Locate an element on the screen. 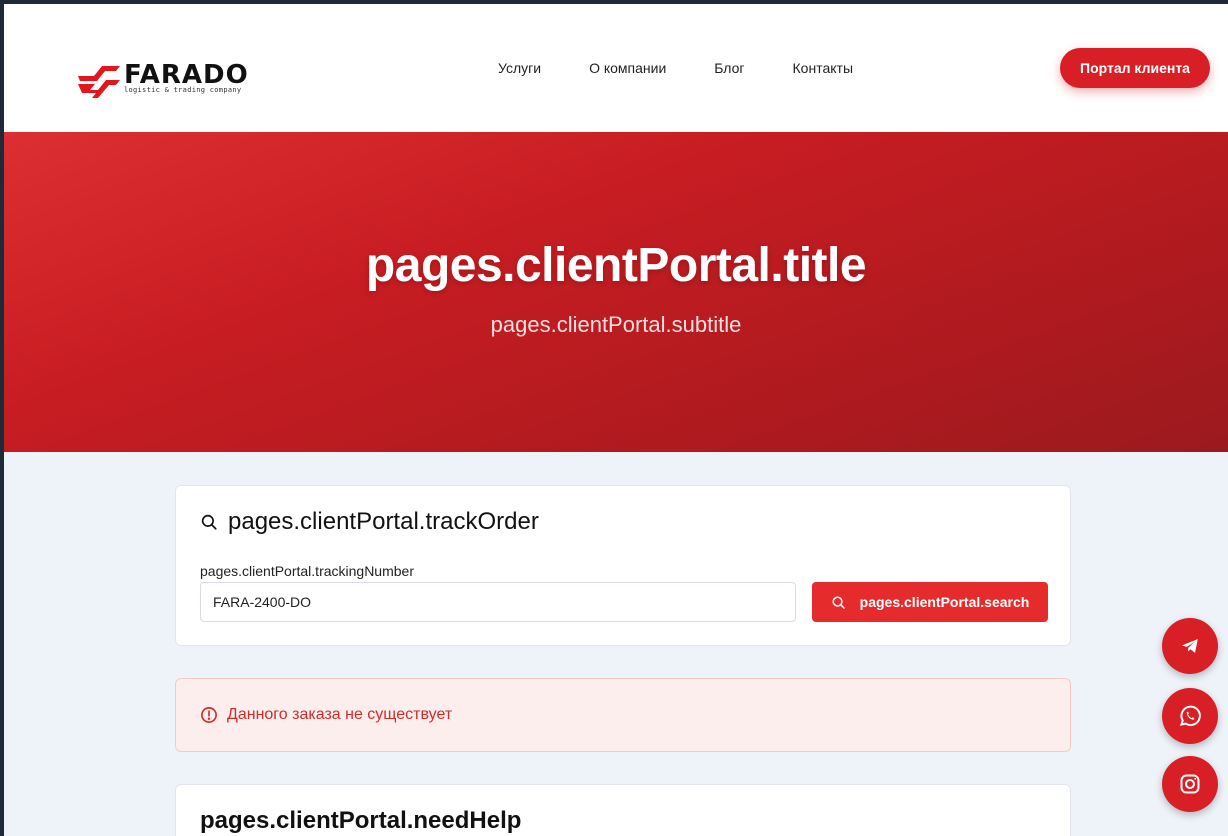 This screenshot has height=836, width=1228. logo-tagline: logistic & trading company is located at coordinates (183, 90).